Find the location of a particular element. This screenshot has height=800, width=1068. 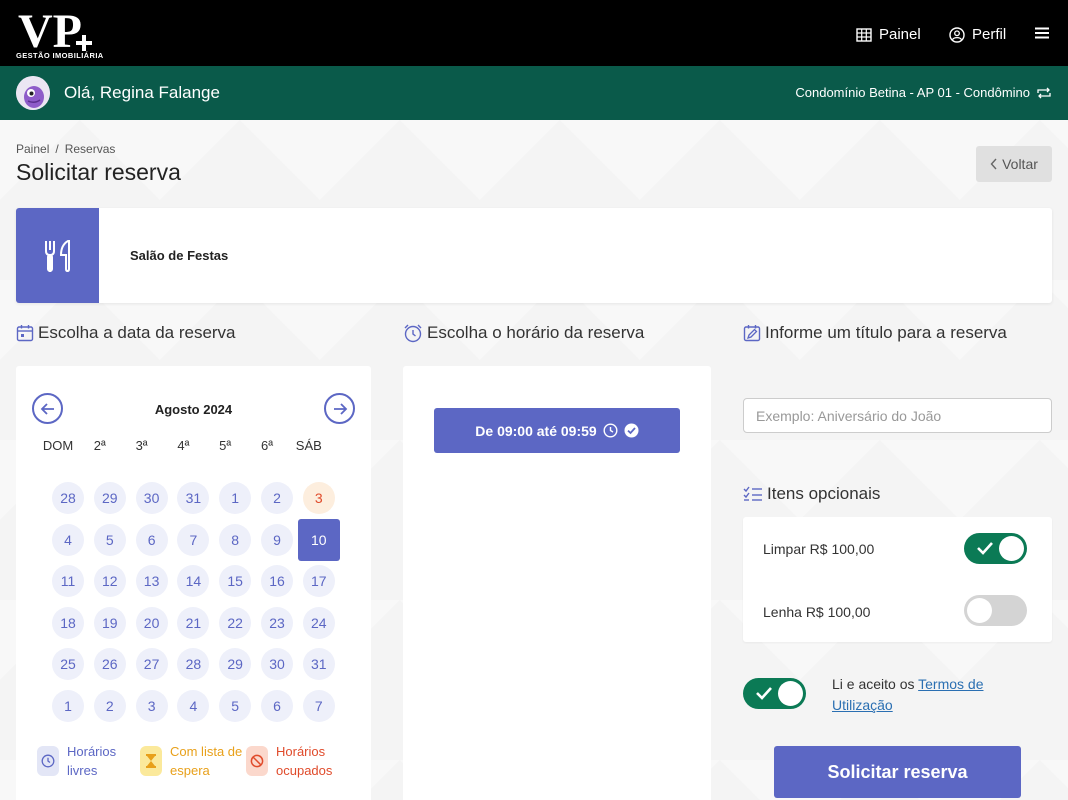

calendar-day: 13 is located at coordinates (151, 581).